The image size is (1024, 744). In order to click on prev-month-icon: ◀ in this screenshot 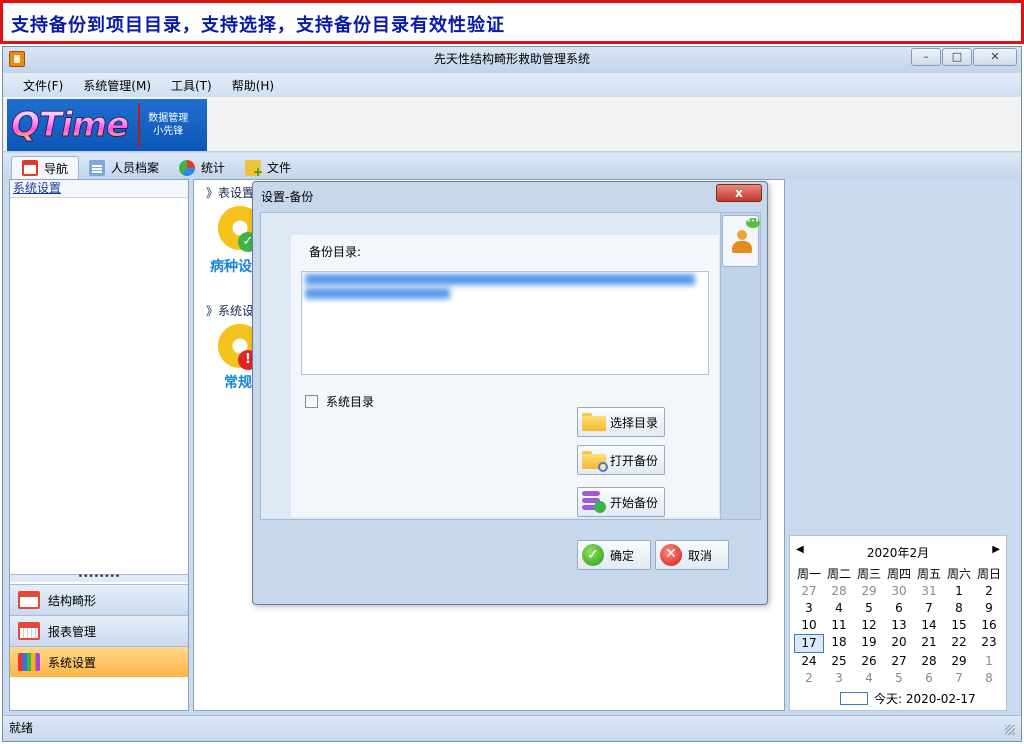, I will do `click(800, 549)`.